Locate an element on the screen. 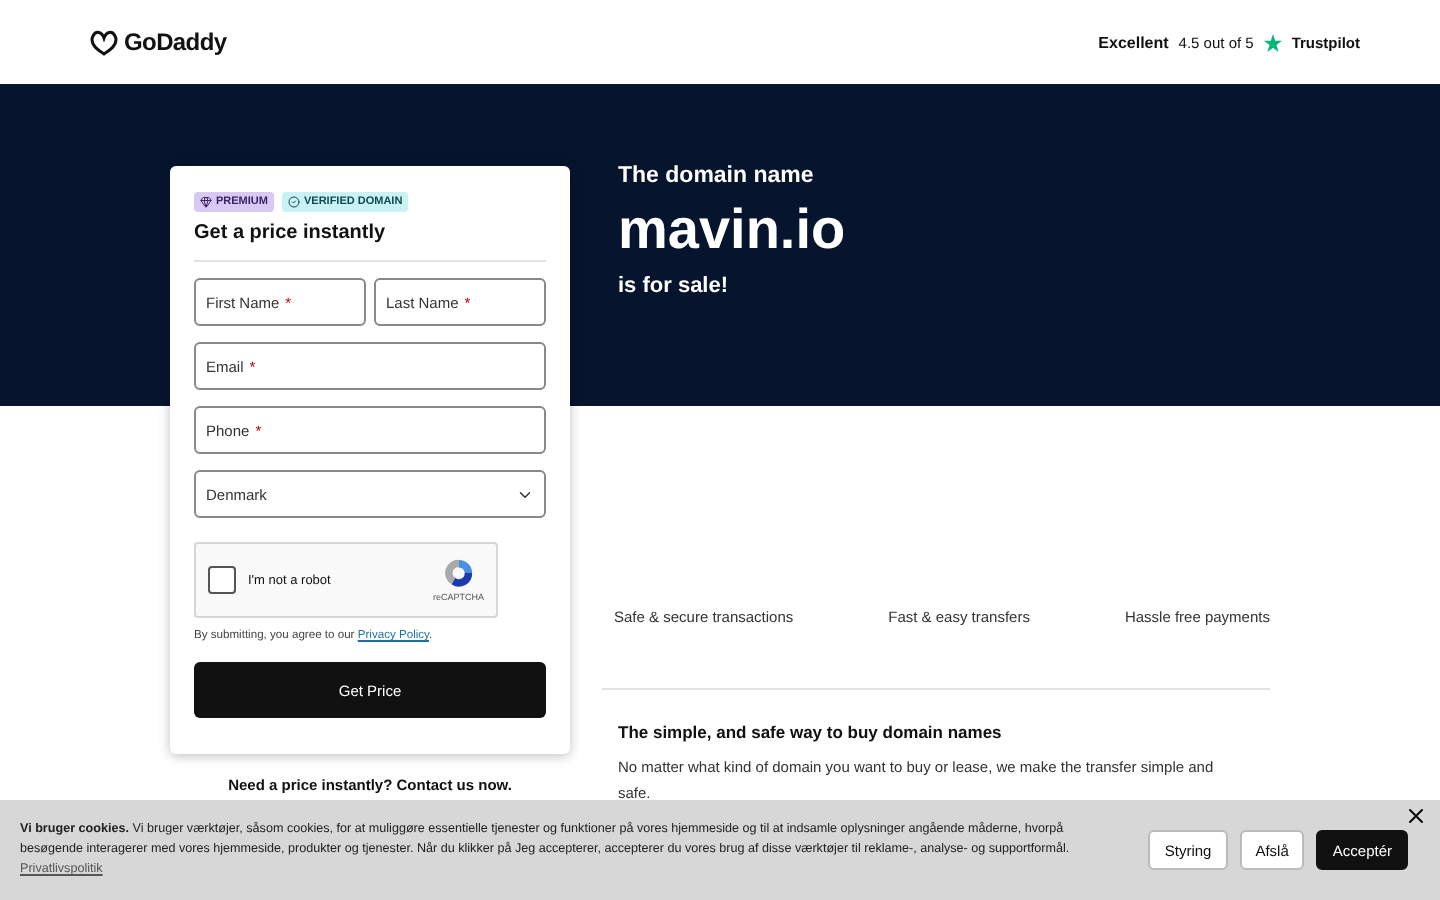 The height and width of the screenshot is (900, 1440). check-circle-icon is located at coordinates (293, 202).